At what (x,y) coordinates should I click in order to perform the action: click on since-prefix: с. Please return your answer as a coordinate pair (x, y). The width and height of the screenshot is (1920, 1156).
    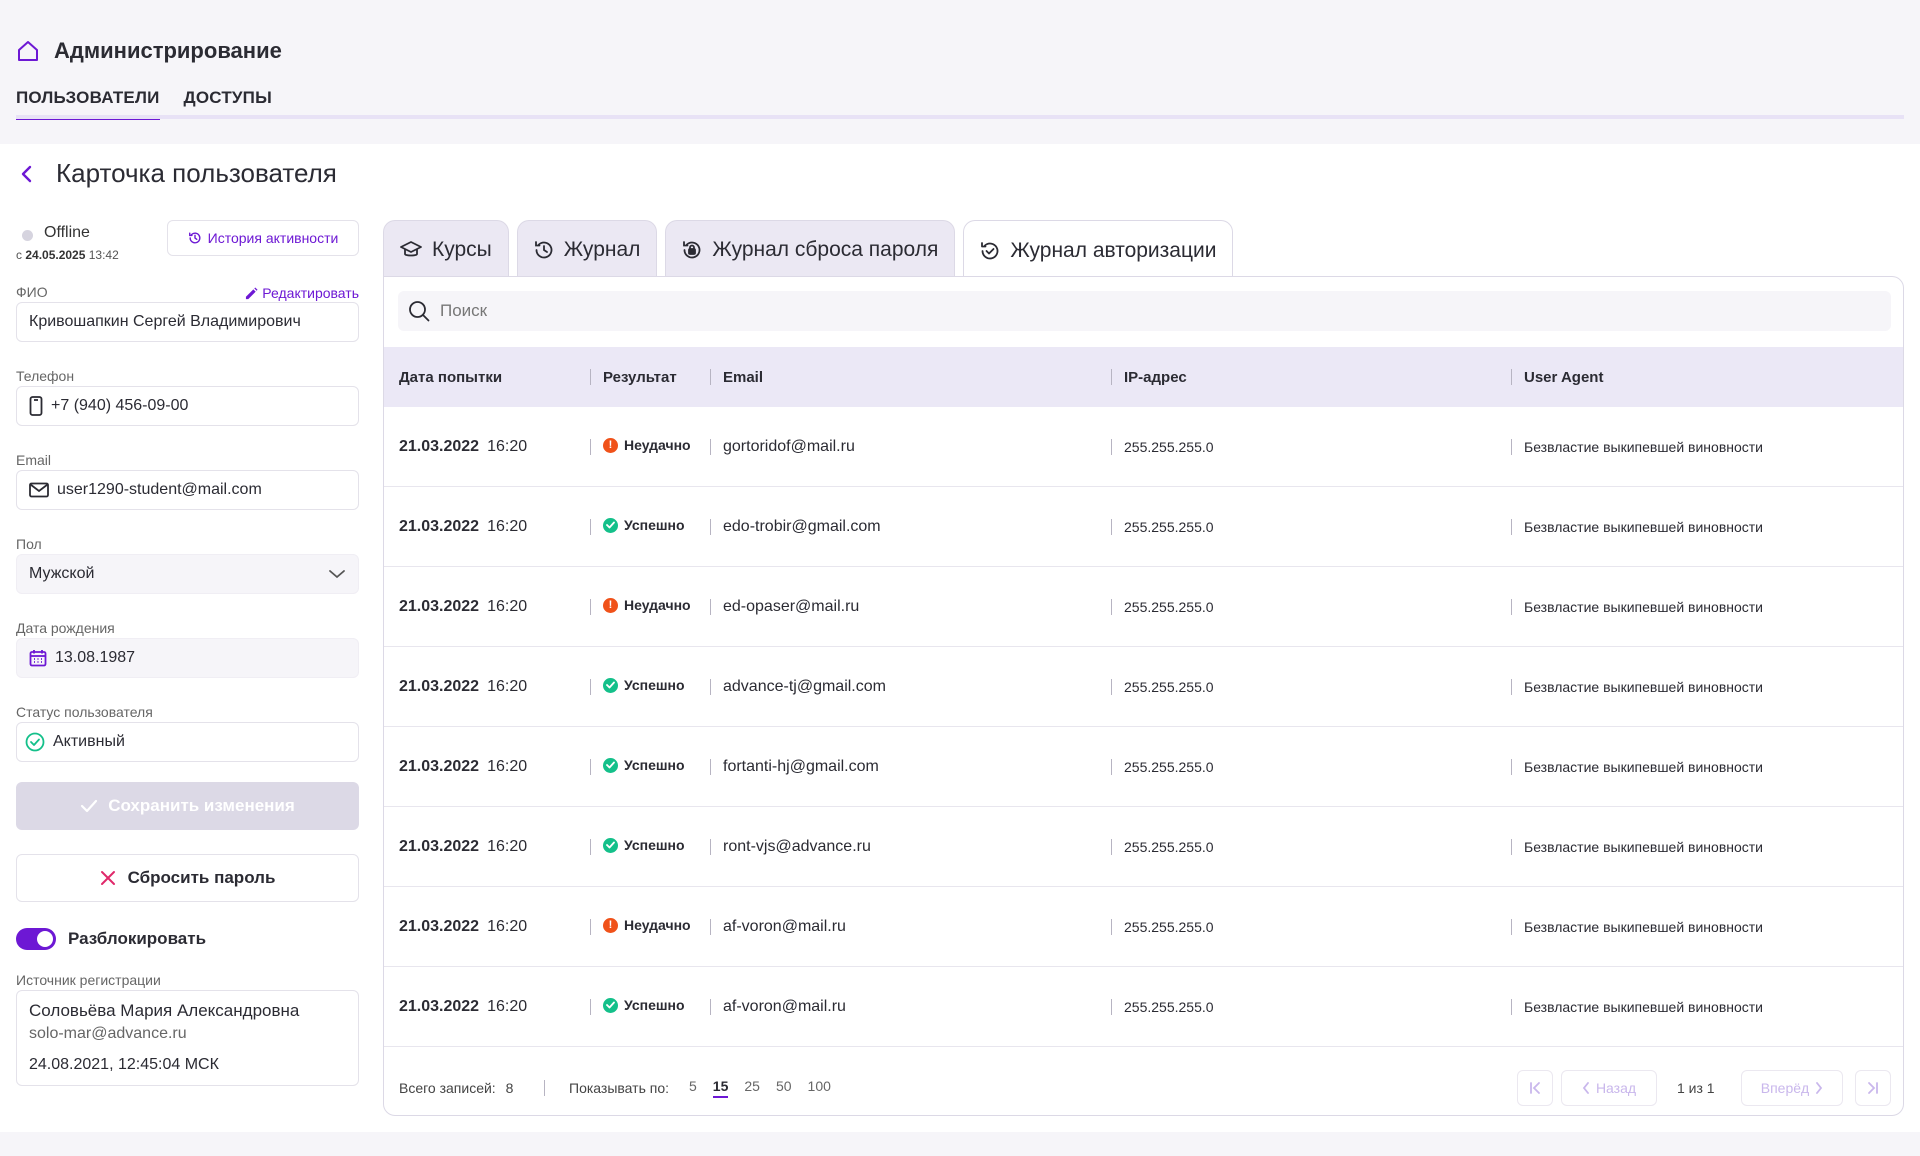
    Looking at the image, I should click on (19, 255).